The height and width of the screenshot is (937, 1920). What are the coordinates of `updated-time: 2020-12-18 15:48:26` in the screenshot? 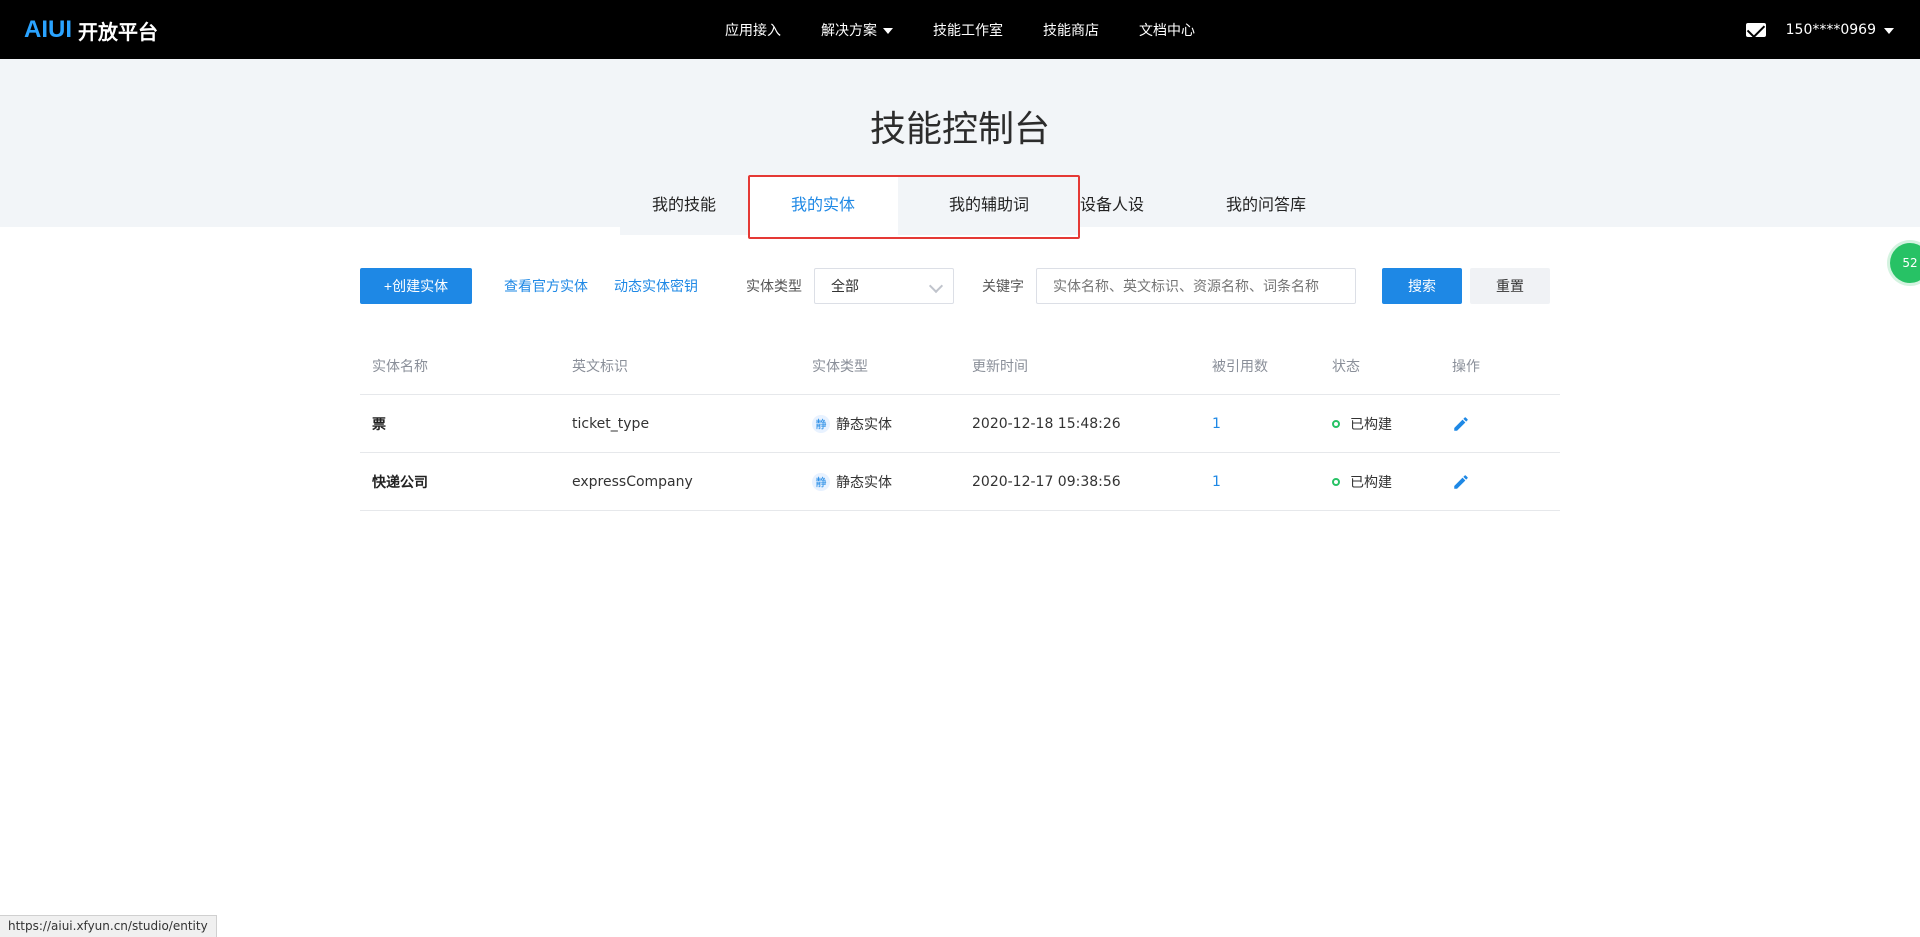 It's located at (1046, 424).